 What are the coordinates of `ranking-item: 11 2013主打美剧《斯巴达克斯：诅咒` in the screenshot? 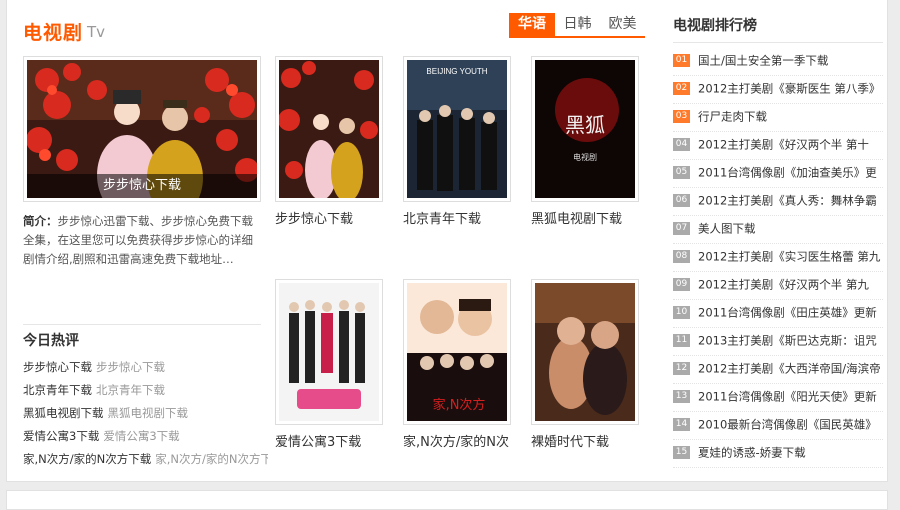 It's located at (778, 342).